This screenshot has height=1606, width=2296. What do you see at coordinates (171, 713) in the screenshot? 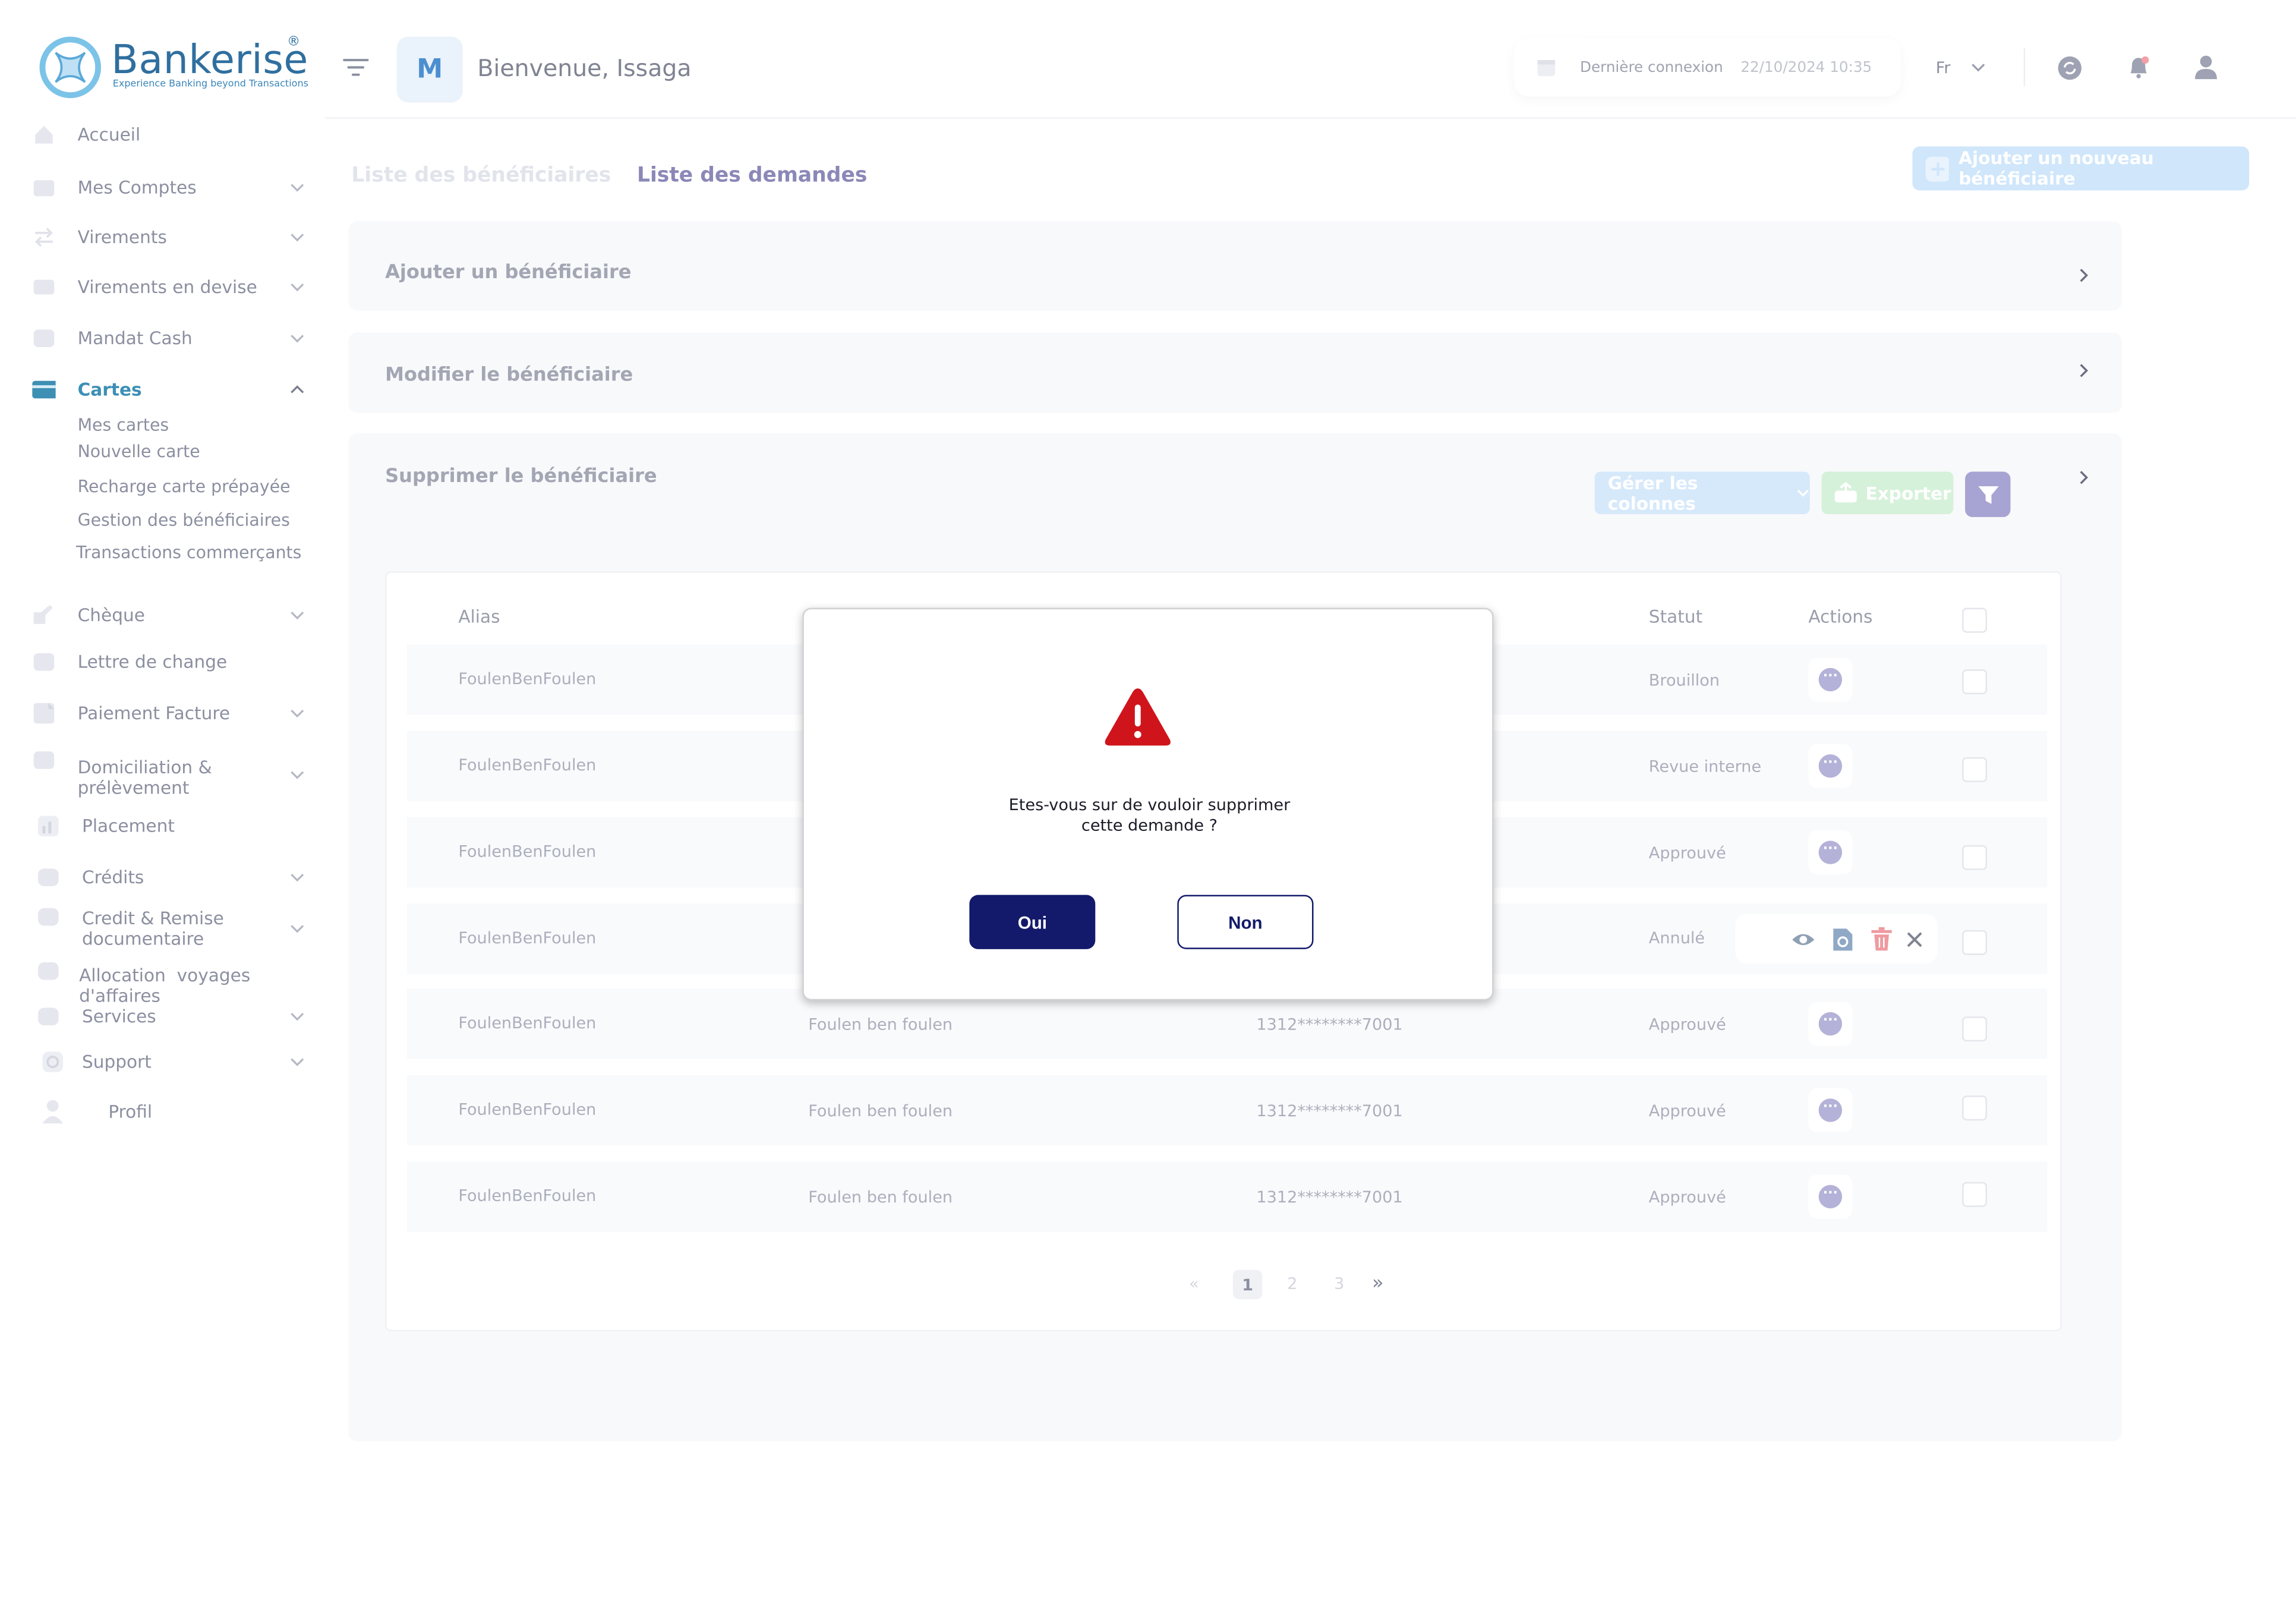
I see `sidebar-item-paiement-facture: Paiement Facture` at bounding box center [171, 713].